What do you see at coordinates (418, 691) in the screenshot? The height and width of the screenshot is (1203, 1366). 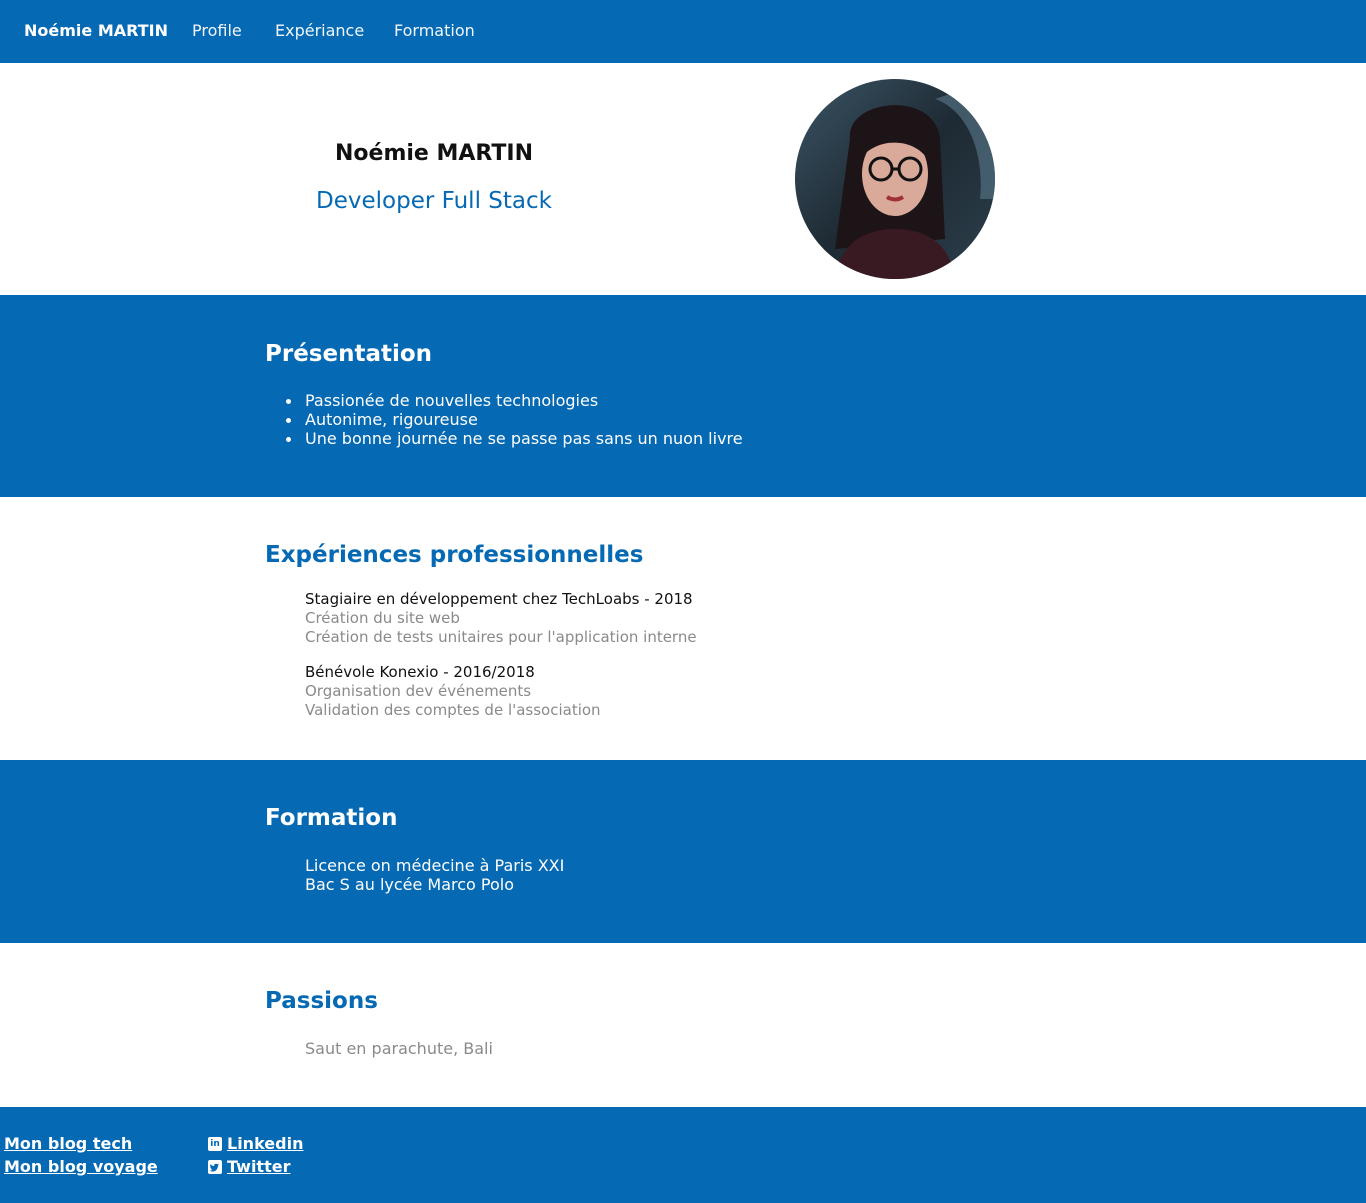 I see `experience-detail: Organisation dev événements` at bounding box center [418, 691].